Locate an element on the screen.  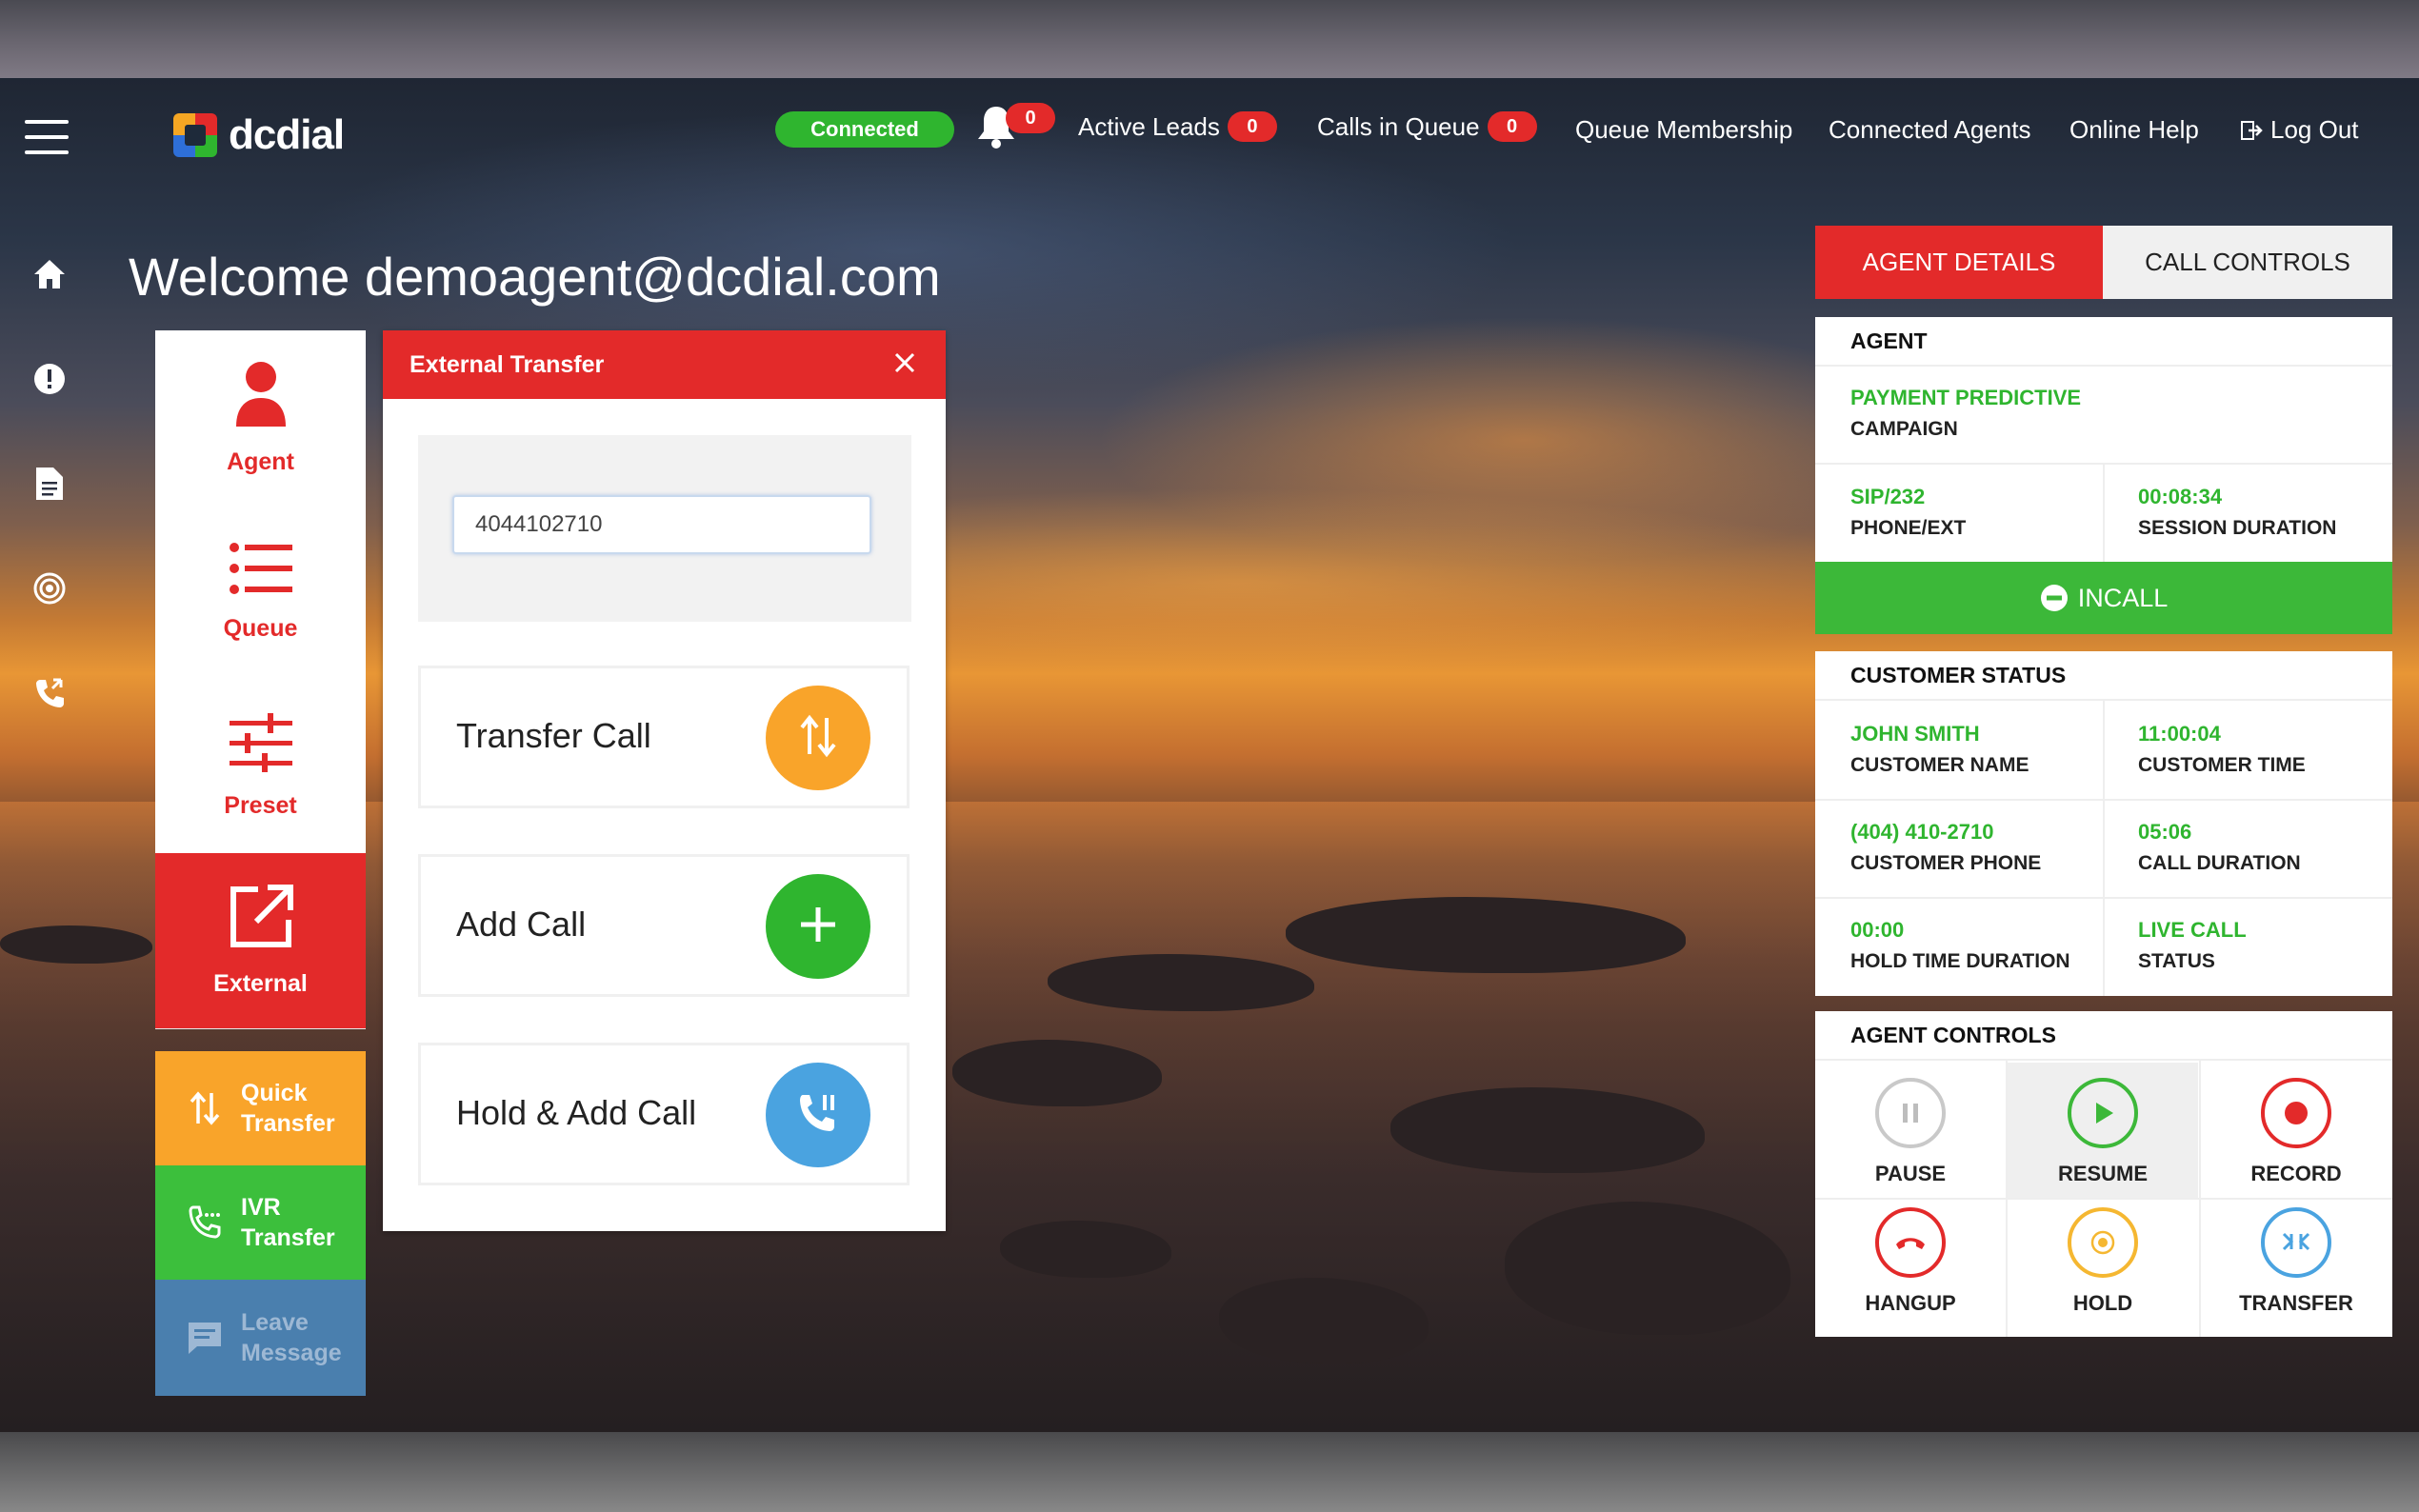
add-call-button is located at coordinates (818, 926).